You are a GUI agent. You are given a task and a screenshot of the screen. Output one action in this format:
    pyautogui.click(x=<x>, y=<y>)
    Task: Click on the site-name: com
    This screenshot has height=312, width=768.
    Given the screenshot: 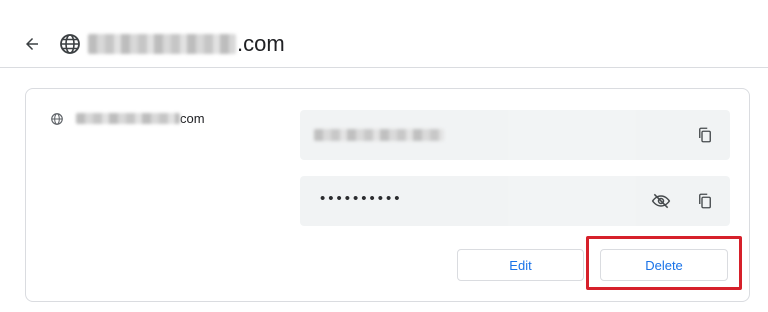 What is the action you would take?
    pyautogui.click(x=127, y=118)
    